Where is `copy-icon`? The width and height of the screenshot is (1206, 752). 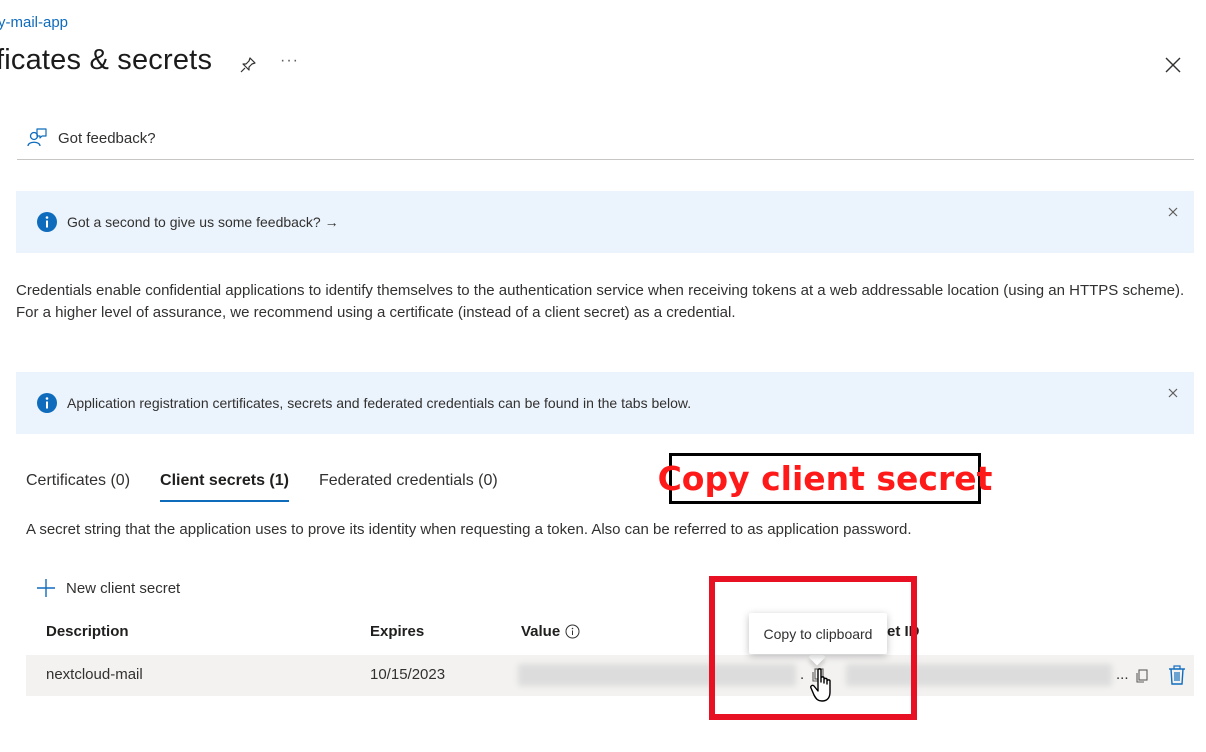
copy-icon is located at coordinates (1142, 676).